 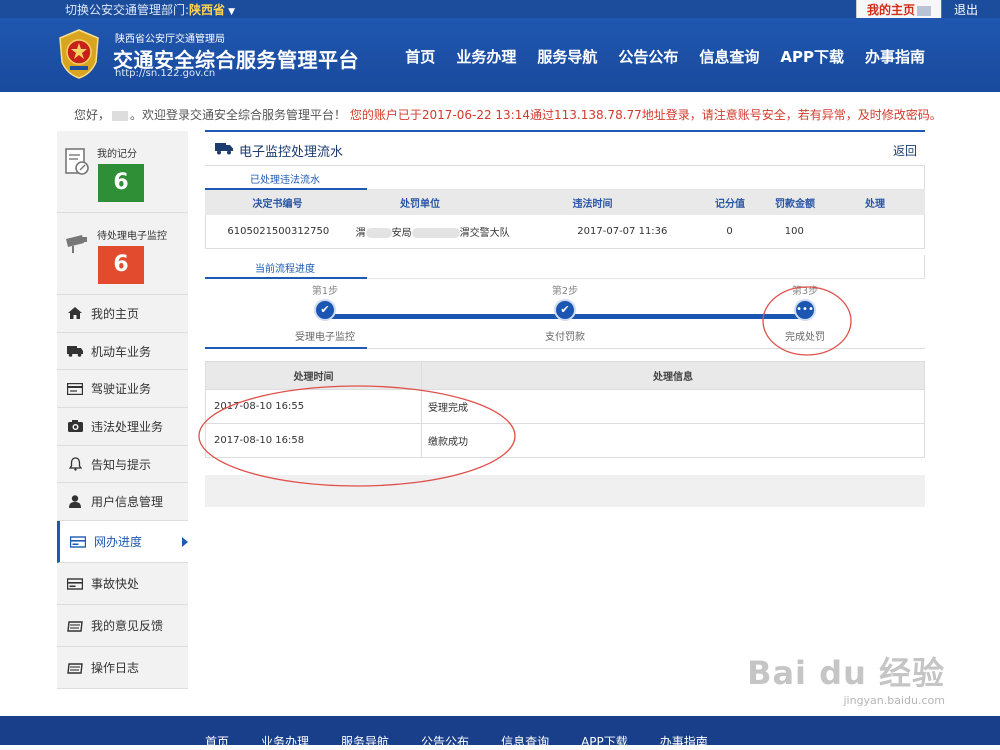 What do you see at coordinates (170, 39) in the screenshot?
I see `organization-name: 陕西省公安厅交通管理局` at bounding box center [170, 39].